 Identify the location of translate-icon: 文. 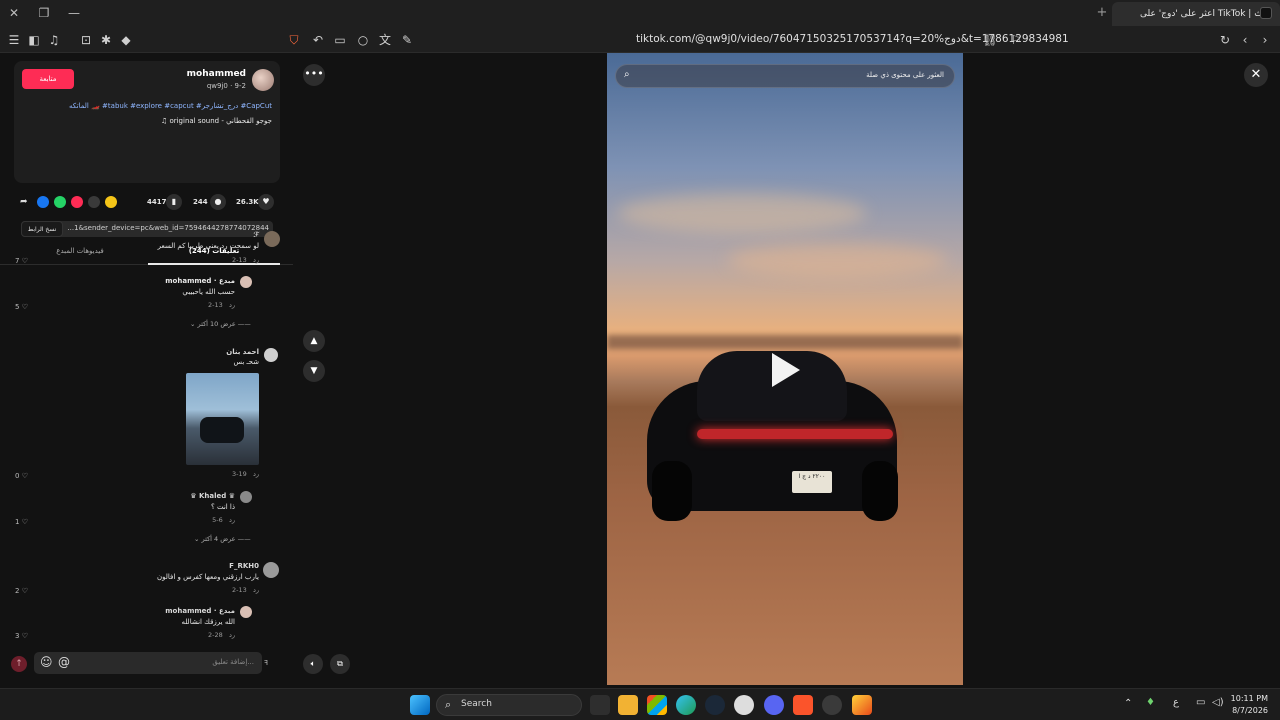
(385, 40).